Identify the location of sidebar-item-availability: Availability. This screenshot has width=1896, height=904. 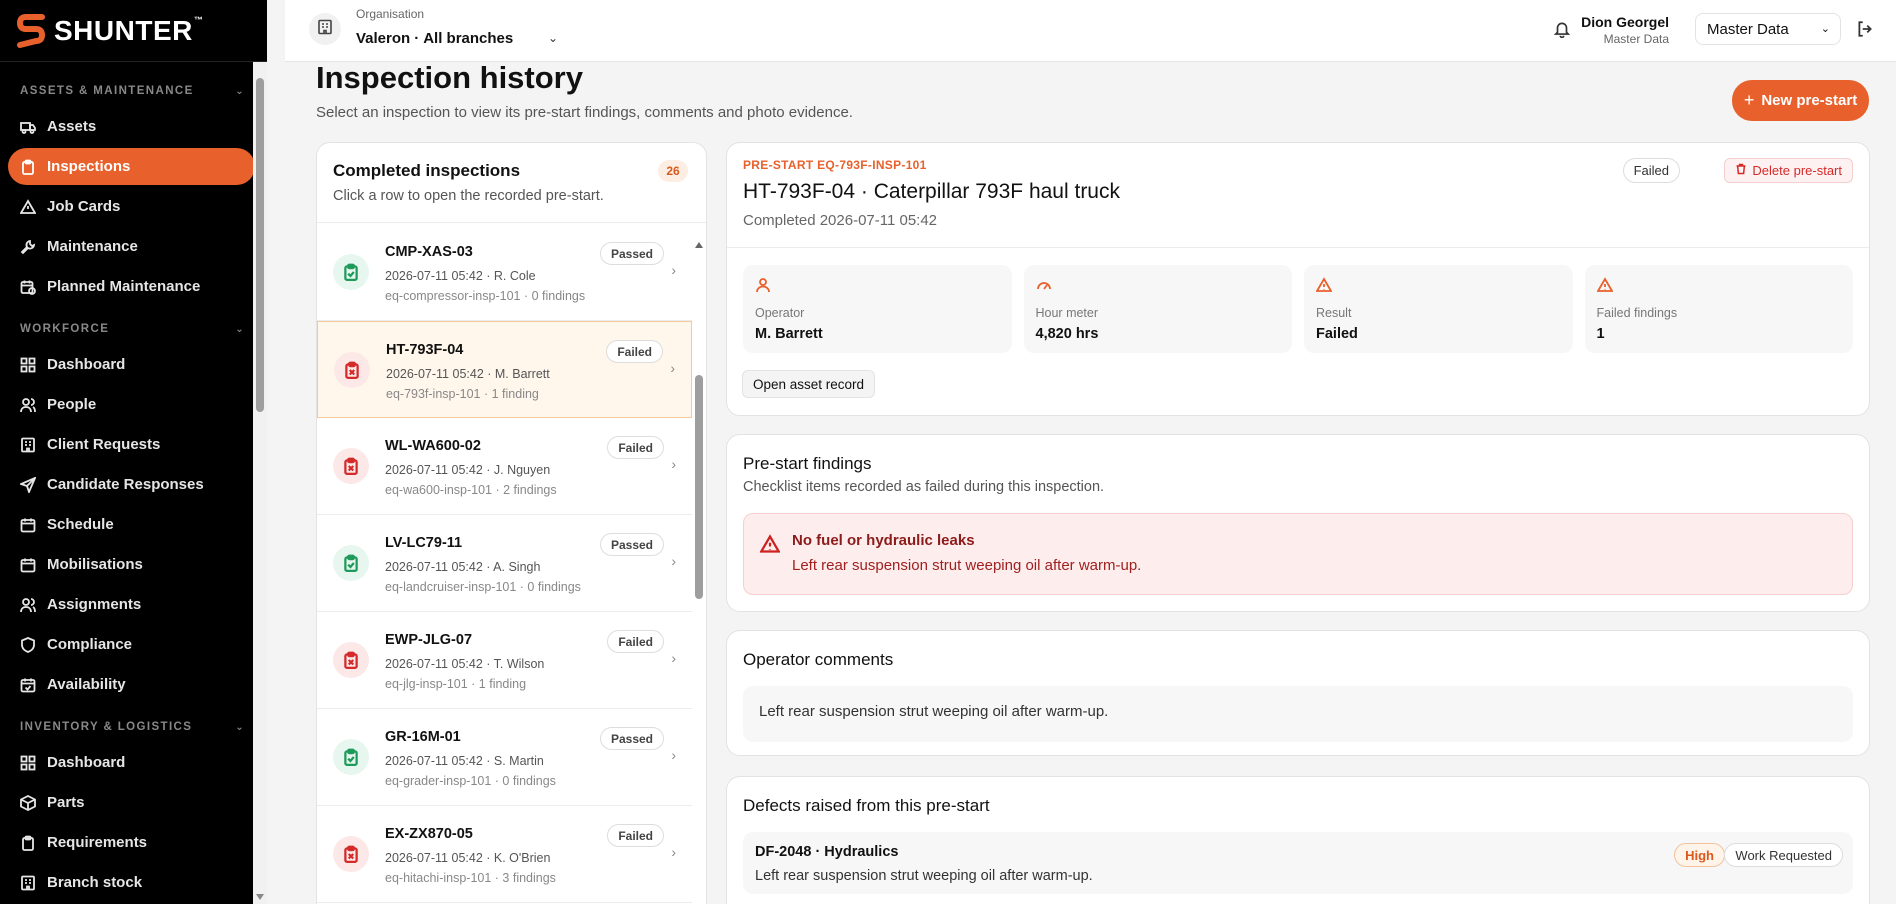
(131, 684).